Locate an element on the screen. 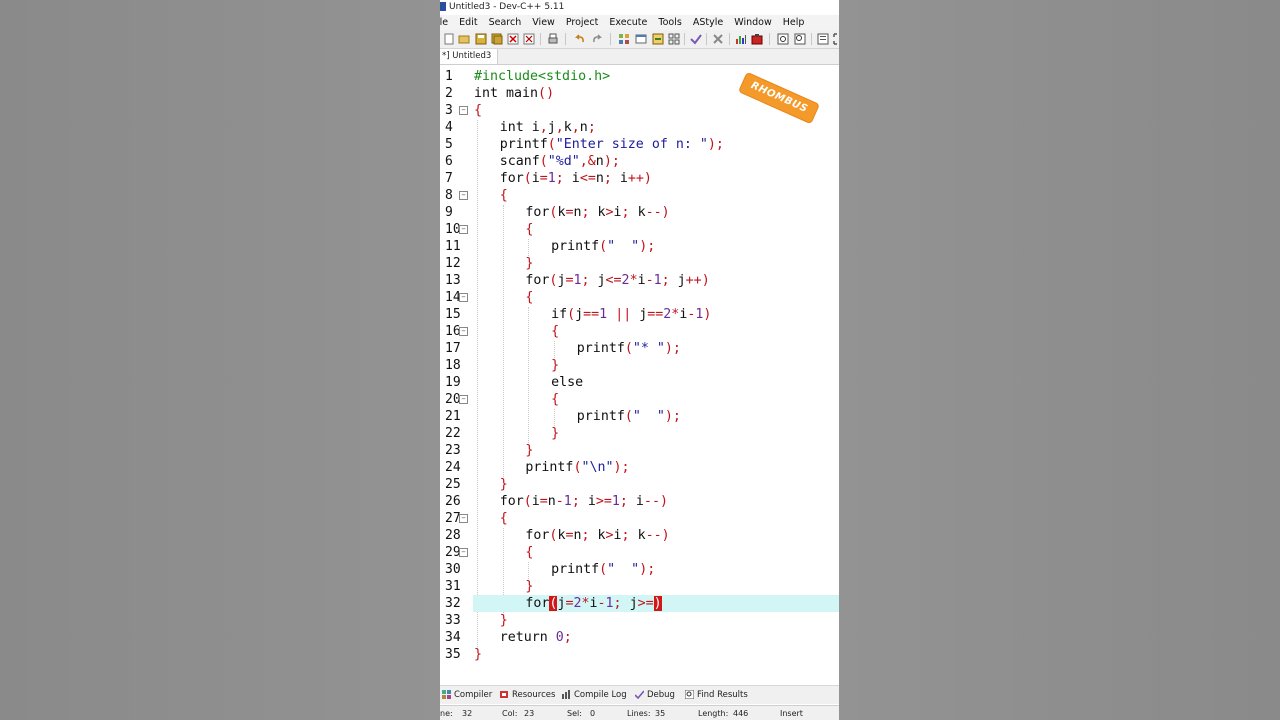  menu-help: Help is located at coordinates (794, 22).